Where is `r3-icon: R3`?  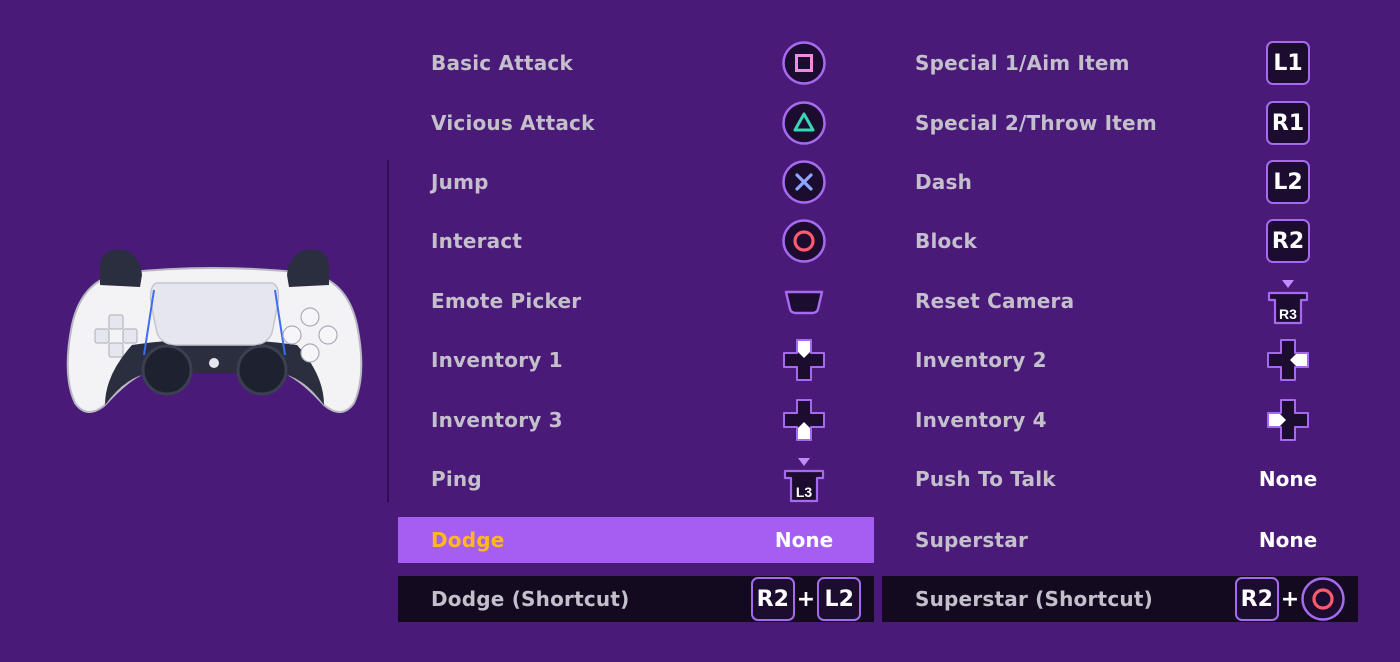 r3-icon: R3 is located at coordinates (1288, 301).